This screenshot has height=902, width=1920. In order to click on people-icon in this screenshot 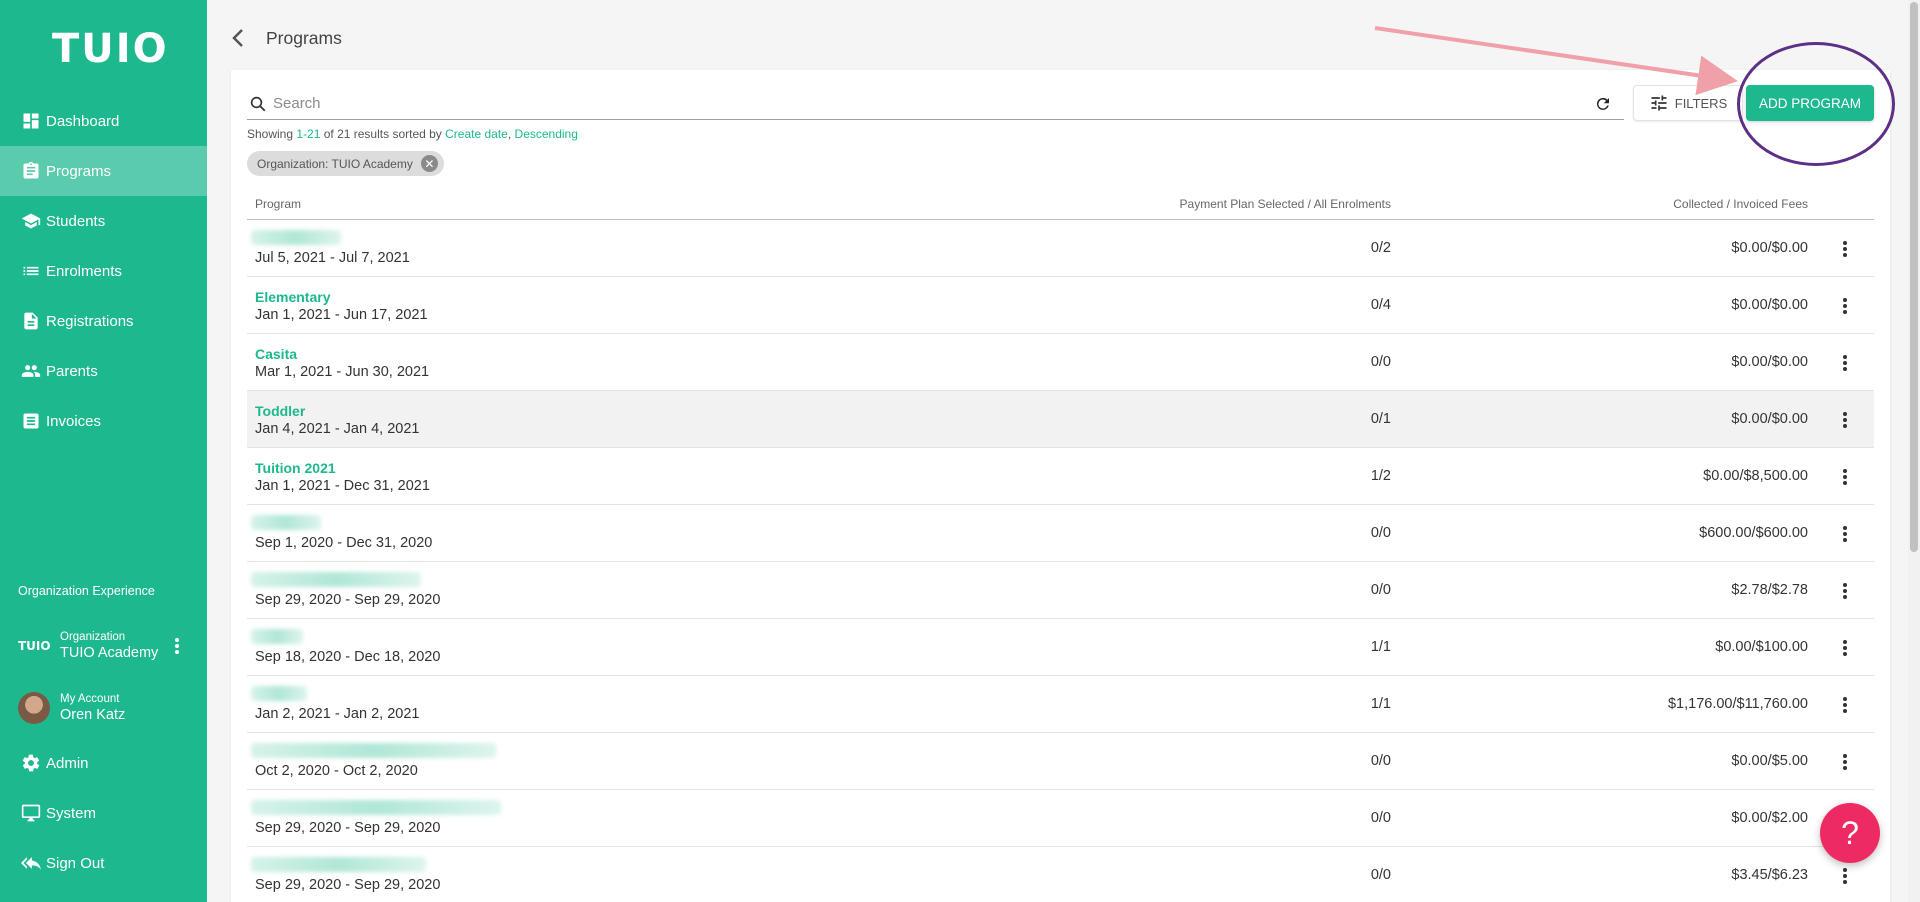, I will do `click(31, 371)`.